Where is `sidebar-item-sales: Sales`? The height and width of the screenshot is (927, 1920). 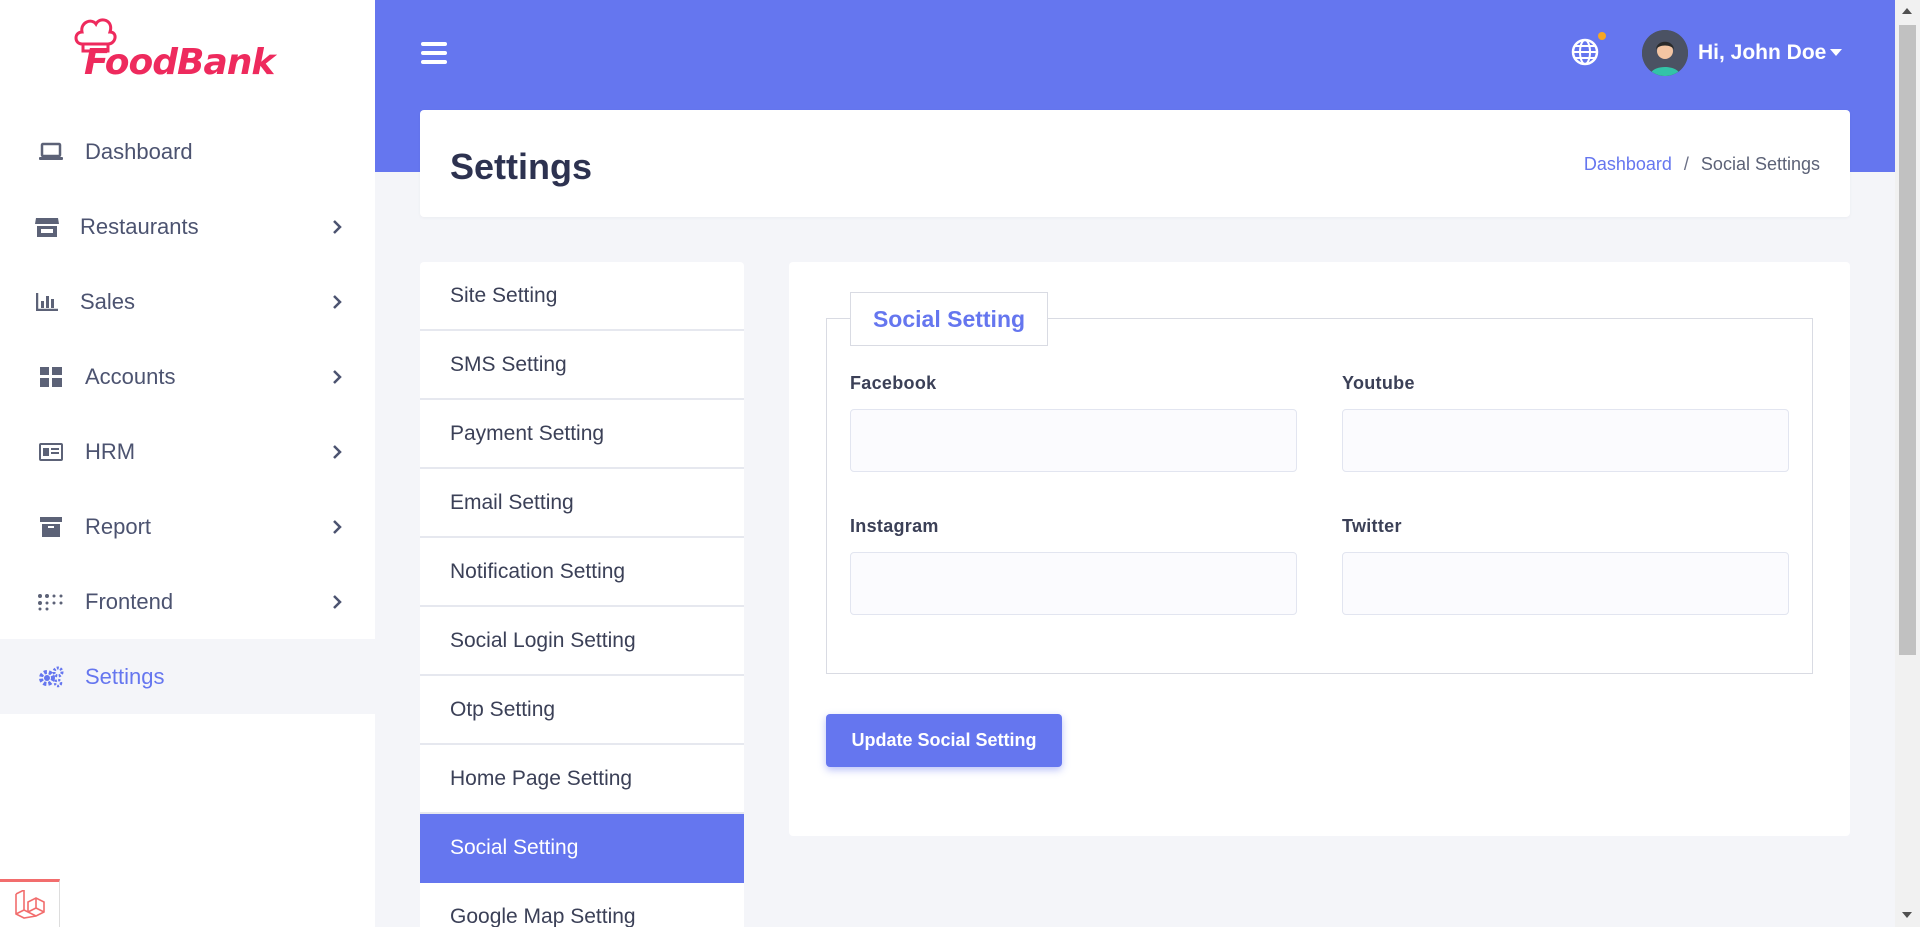
sidebar-item-sales: Sales is located at coordinates (187, 301).